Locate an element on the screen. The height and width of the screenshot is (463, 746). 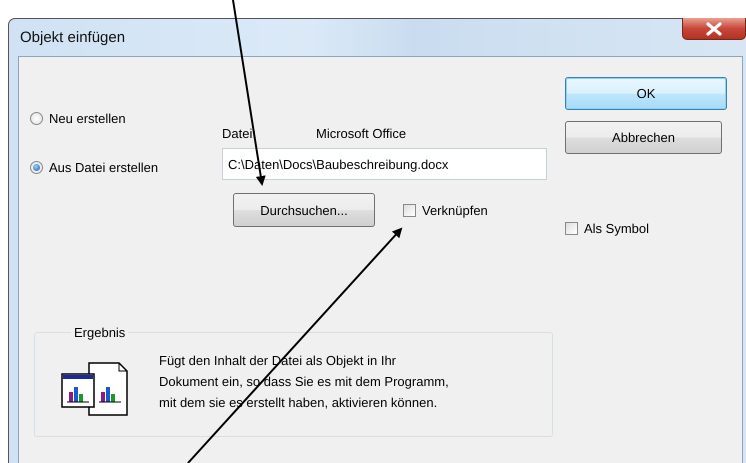
cancel-button: Abbrechen is located at coordinates (643, 137).